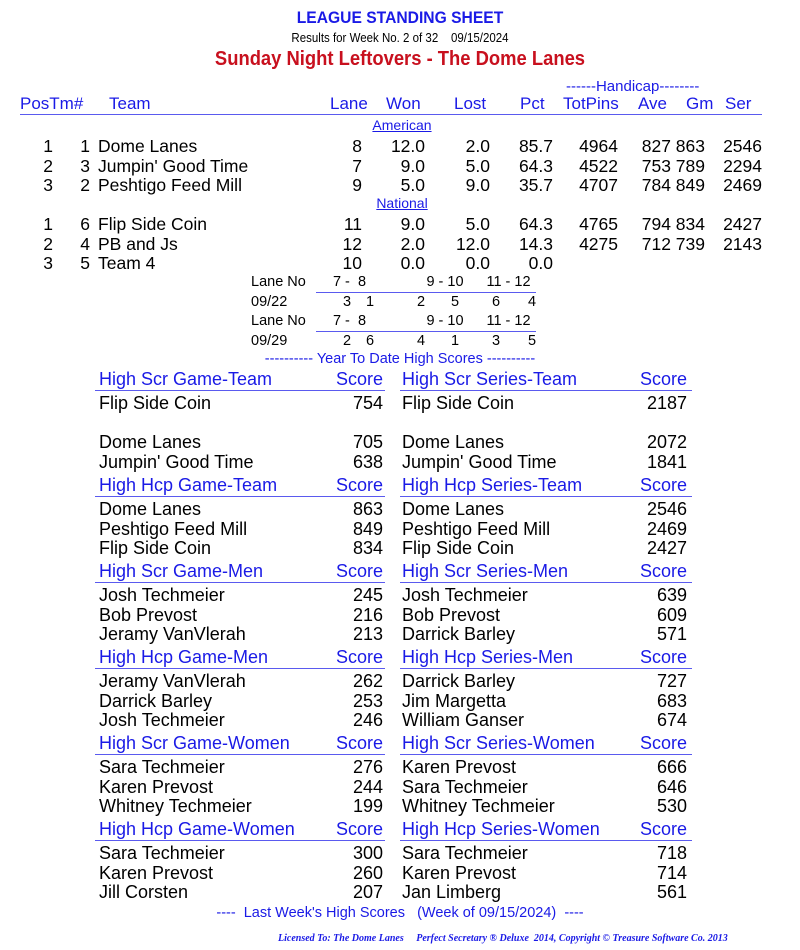  Describe the element at coordinates (173, 165) in the screenshot. I see `cell-team: Jumpin' Good Time` at that location.